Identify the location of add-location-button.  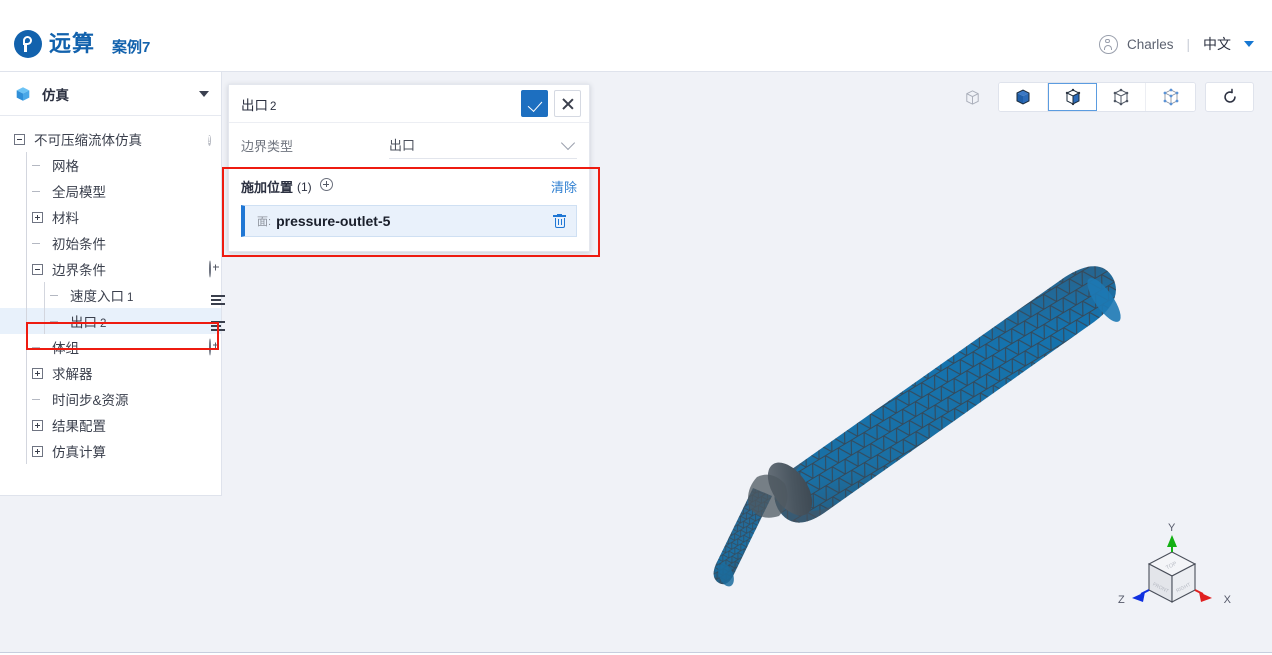
(326, 186).